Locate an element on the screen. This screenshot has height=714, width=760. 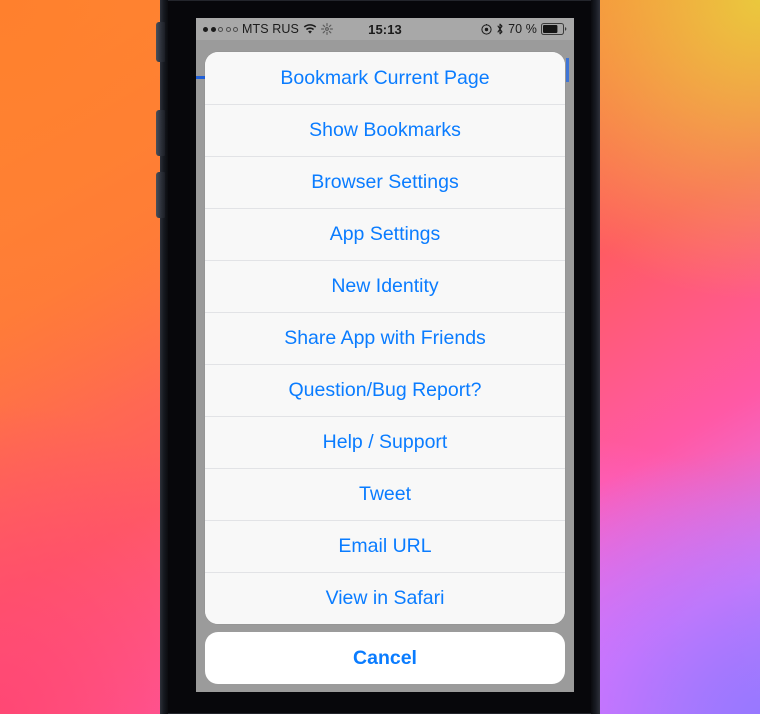
phone-right-frame is located at coordinates (595, 357).